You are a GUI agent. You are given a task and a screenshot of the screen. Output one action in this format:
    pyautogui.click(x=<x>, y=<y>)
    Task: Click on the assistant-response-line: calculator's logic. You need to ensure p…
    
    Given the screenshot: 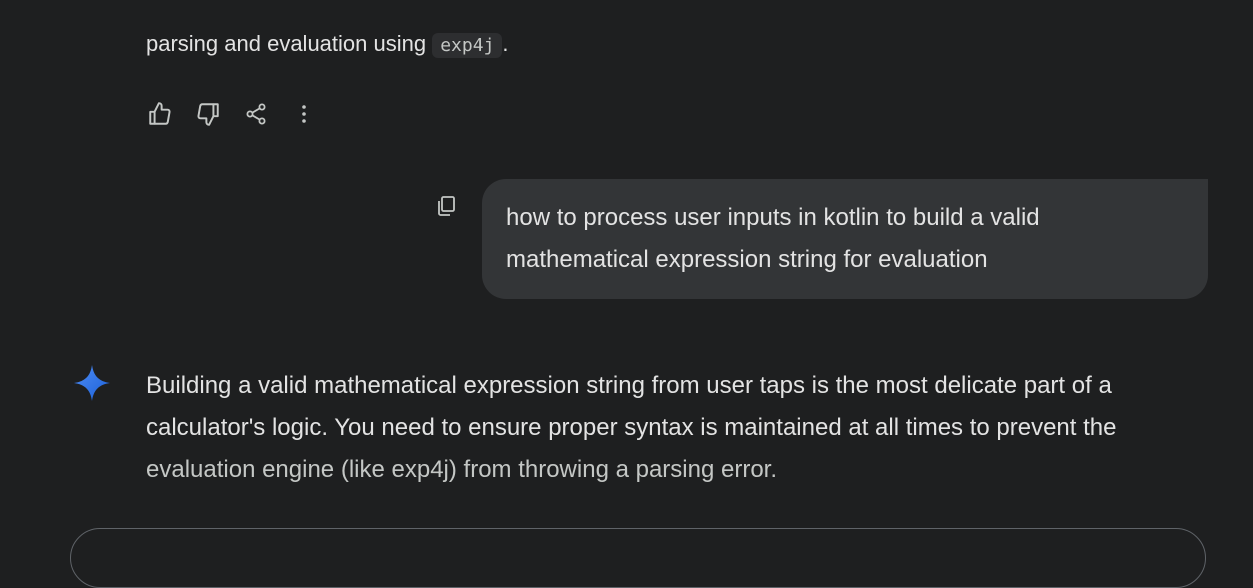 What is the action you would take?
    pyautogui.click(x=631, y=427)
    